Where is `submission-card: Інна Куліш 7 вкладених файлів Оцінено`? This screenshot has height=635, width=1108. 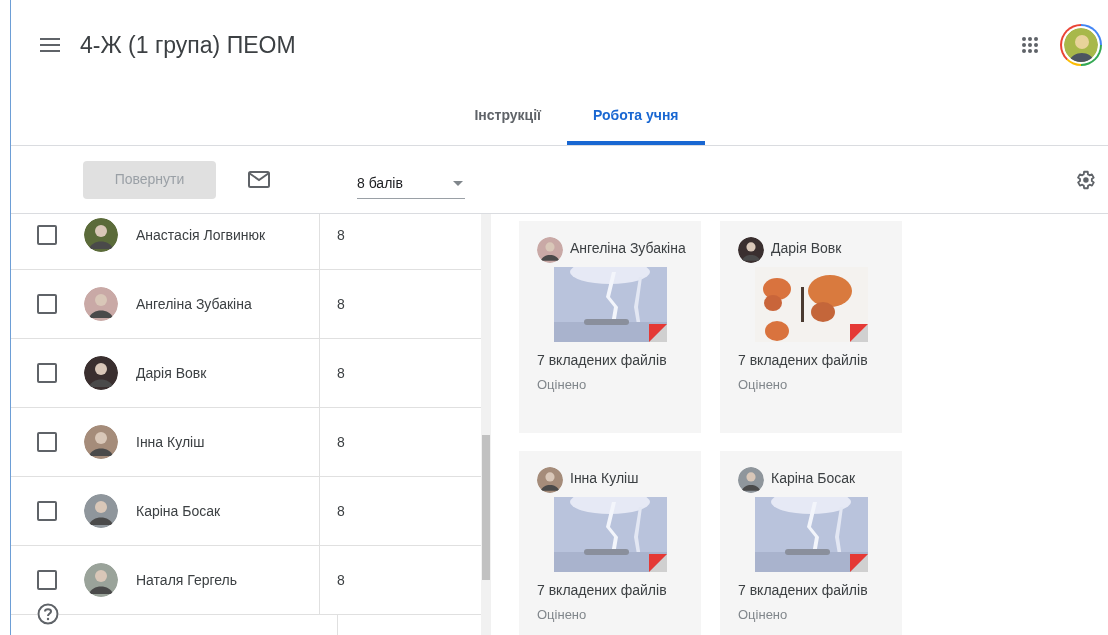 submission-card: Інна Куліш 7 вкладених файлів Оцінено is located at coordinates (610, 543).